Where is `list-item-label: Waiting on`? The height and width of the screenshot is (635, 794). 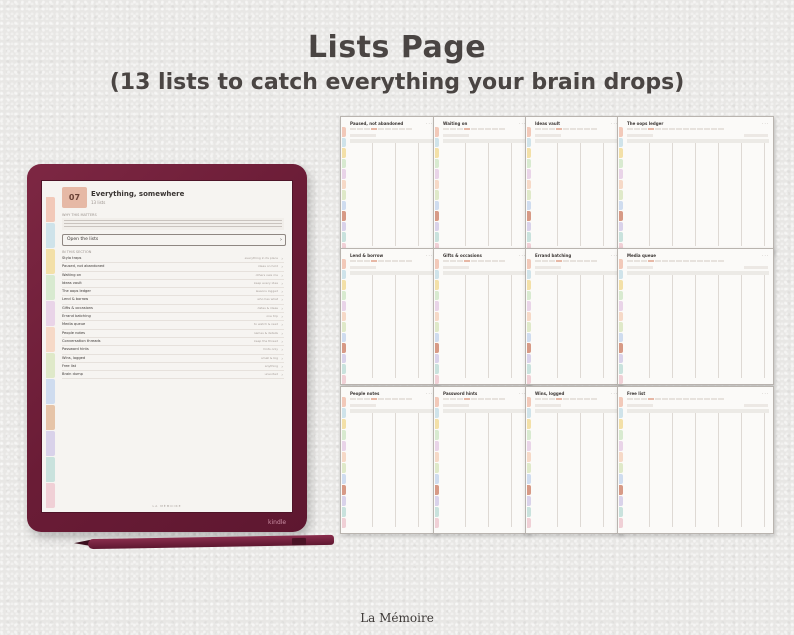
list-item-label: Waiting on is located at coordinates (72, 274).